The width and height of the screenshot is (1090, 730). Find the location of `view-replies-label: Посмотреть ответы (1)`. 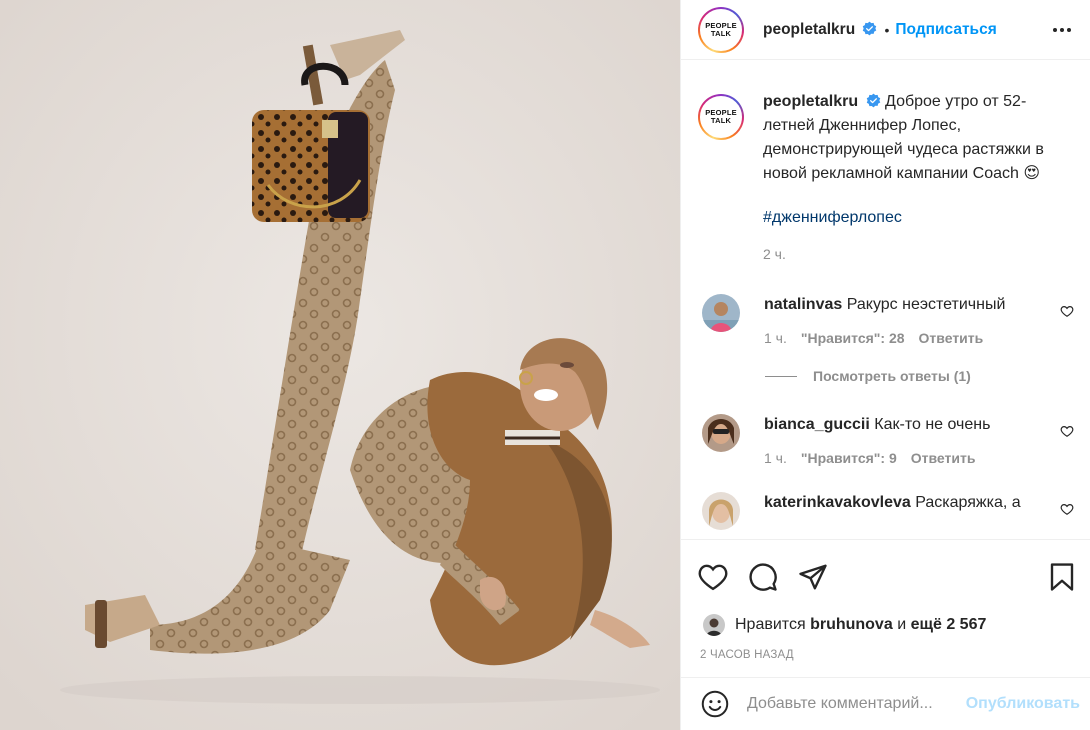

view-replies-label: Посмотреть ответы (1) is located at coordinates (892, 376).